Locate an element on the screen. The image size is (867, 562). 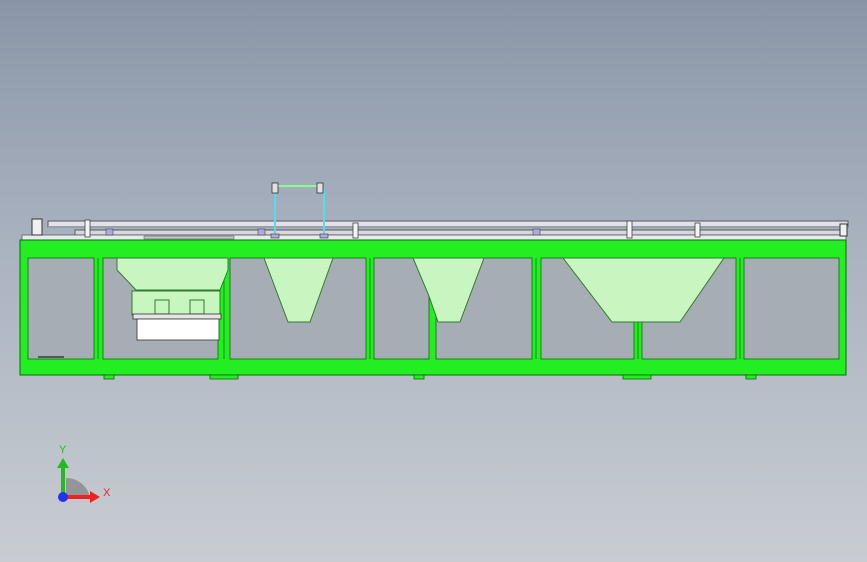
lower-rail is located at coordinates (460, 232).